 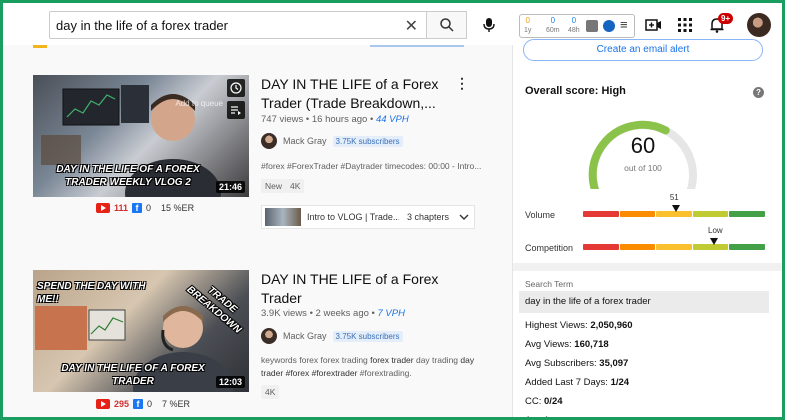 I want to click on extension-stats-widget: 0 1y 0 60m 0 48h ≡, so click(x=577, y=26).